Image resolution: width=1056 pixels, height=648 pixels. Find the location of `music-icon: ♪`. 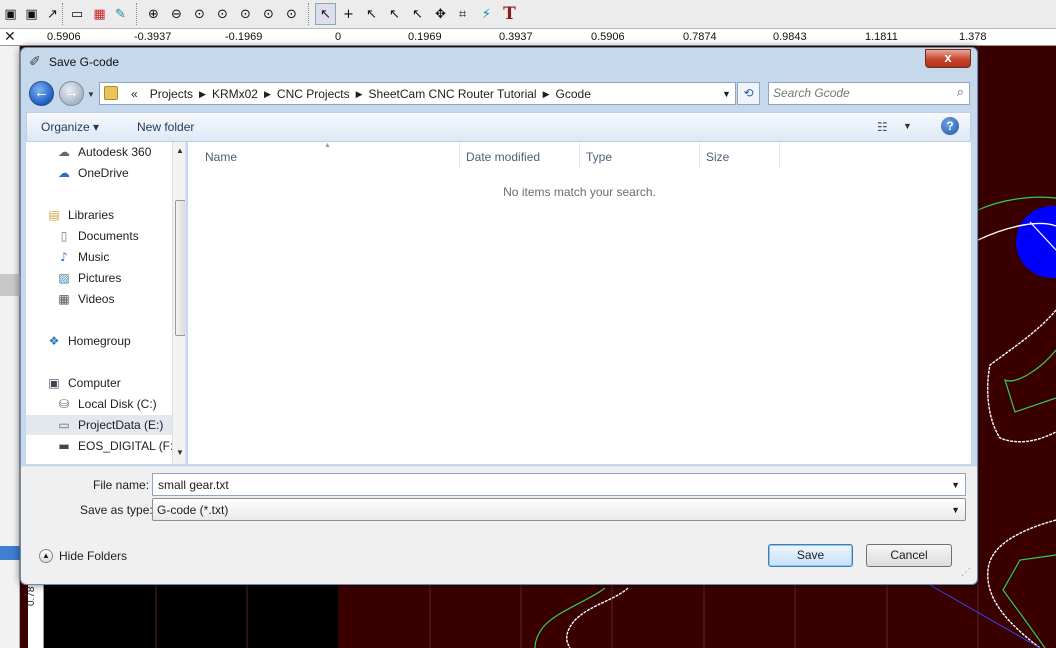

music-icon: ♪ is located at coordinates (64, 257).